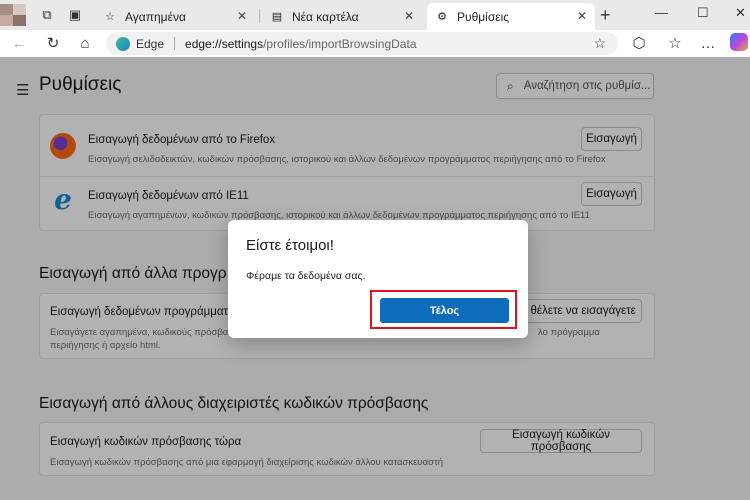 The width and height of the screenshot is (750, 500). What do you see at coordinates (150, 43) in the screenshot?
I see `edge-label: Edge` at bounding box center [150, 43].